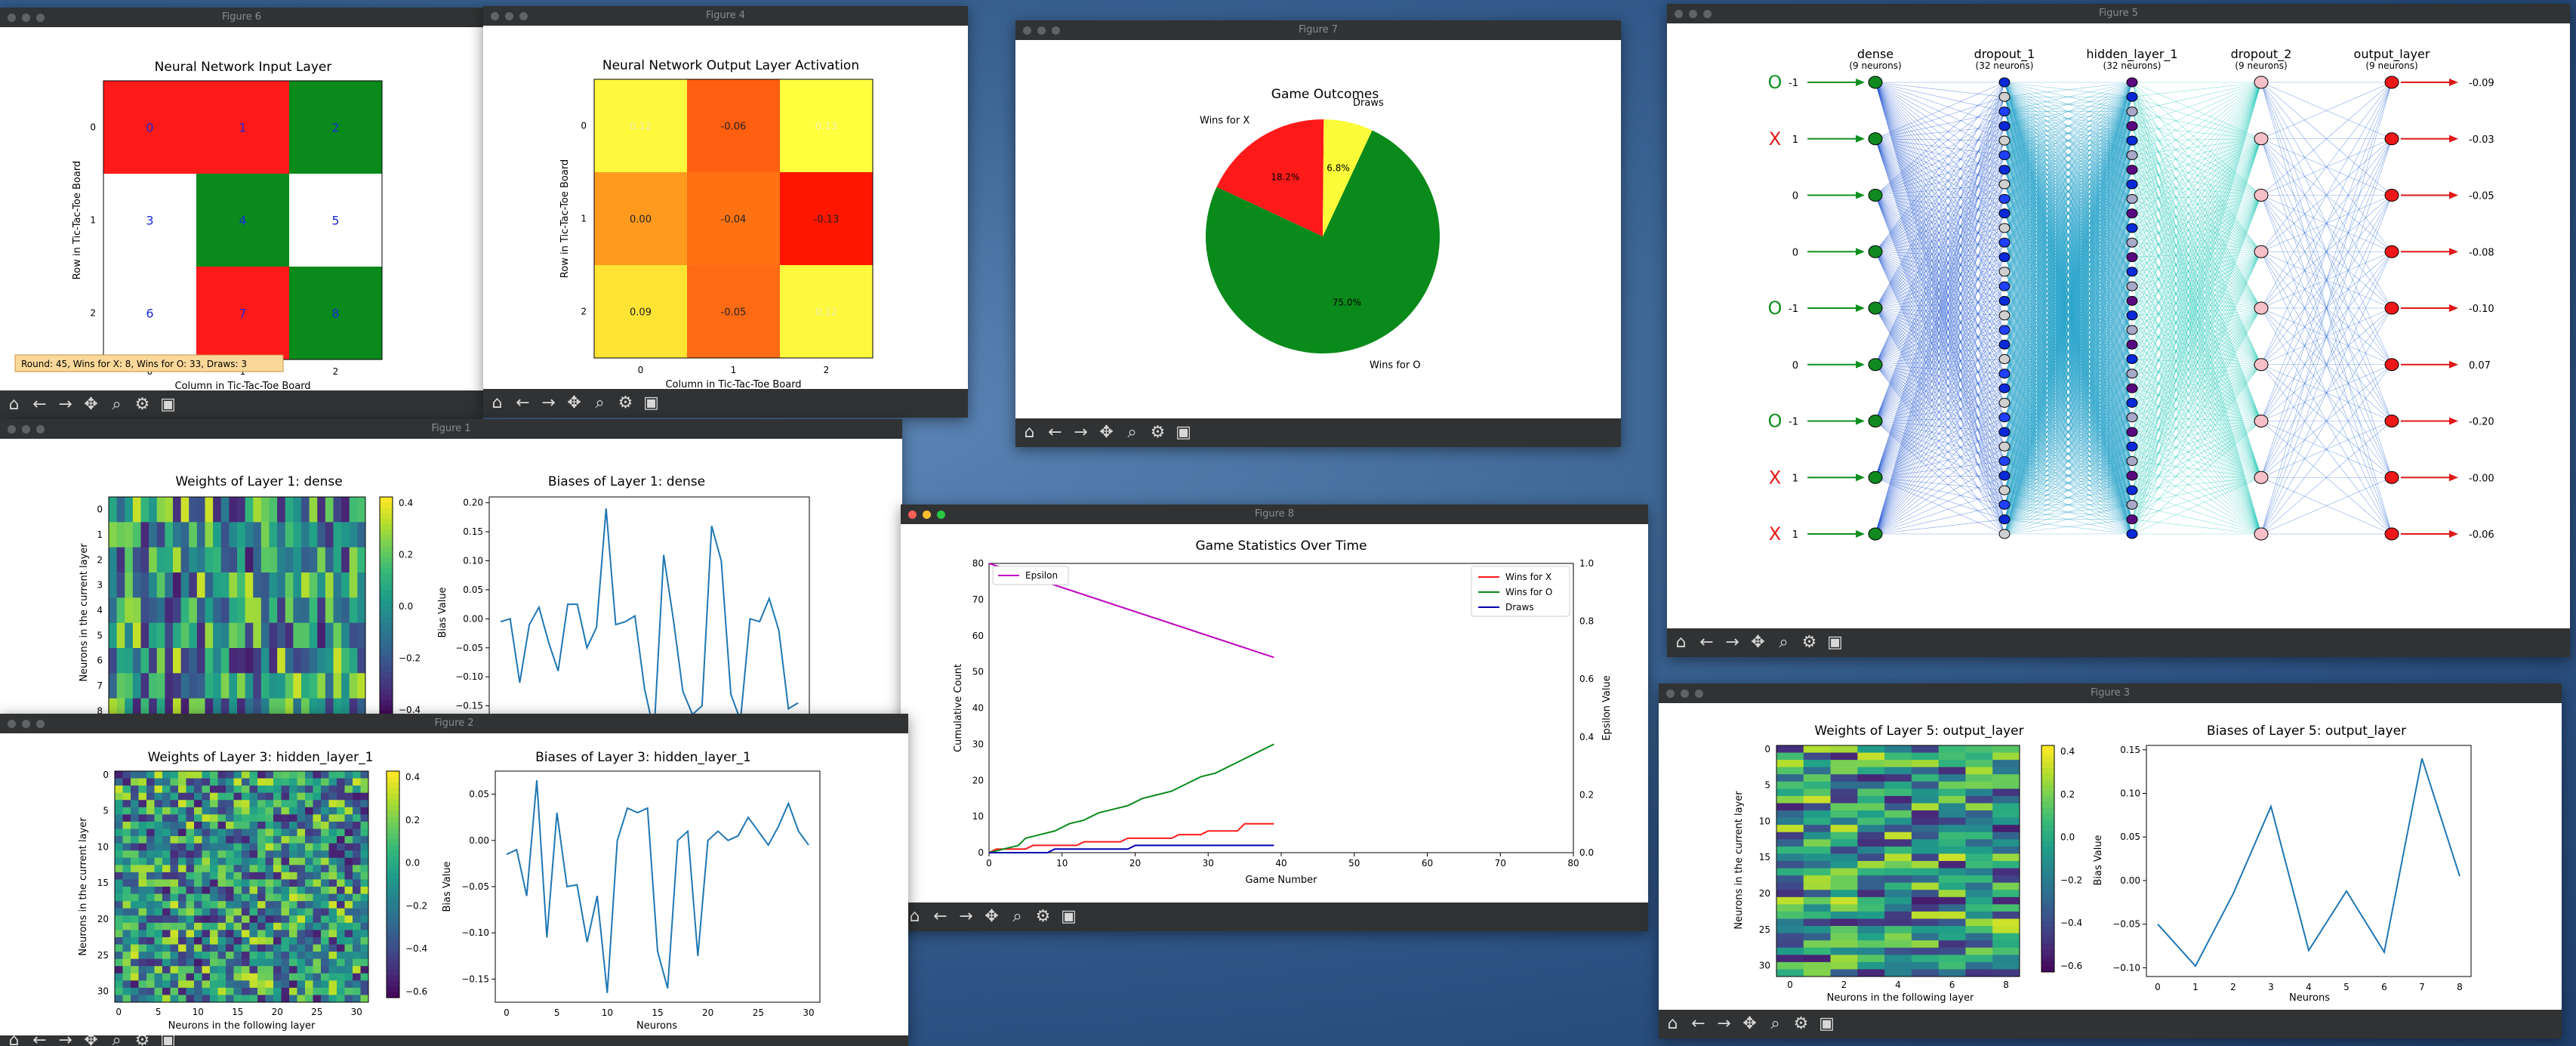 The image size is (2576, 1046). What do you see at coordinates (2118, 13) in the screenshot?
I see `titlebar: Figure 5` at bounding box center [2118, 13].